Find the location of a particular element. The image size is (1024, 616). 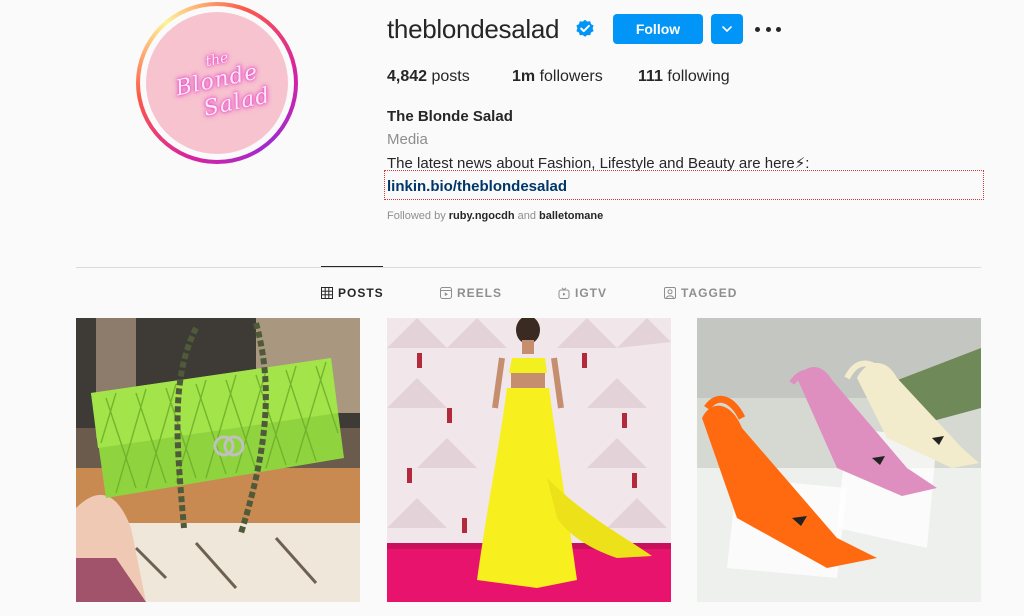

tab-posts: POSTS is located at coordinates (352, 293).